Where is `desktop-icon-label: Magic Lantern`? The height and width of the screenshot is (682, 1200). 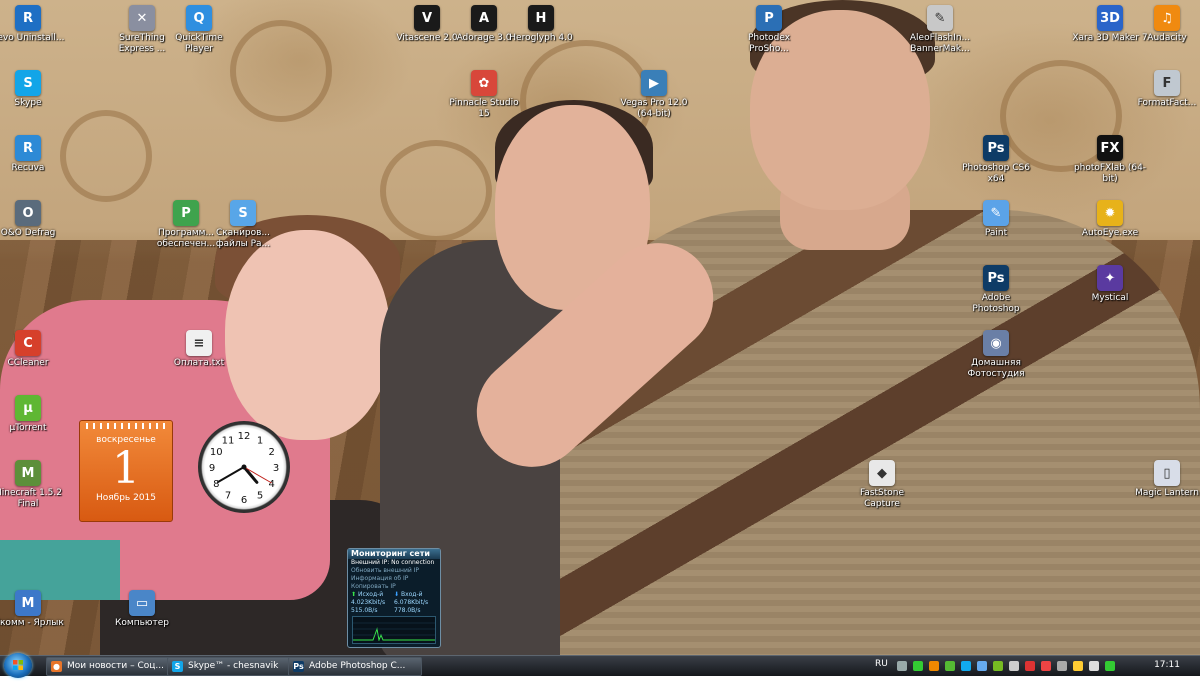 desktop-icon-label: Magic Lantern is located at coordinates (1167, 493).